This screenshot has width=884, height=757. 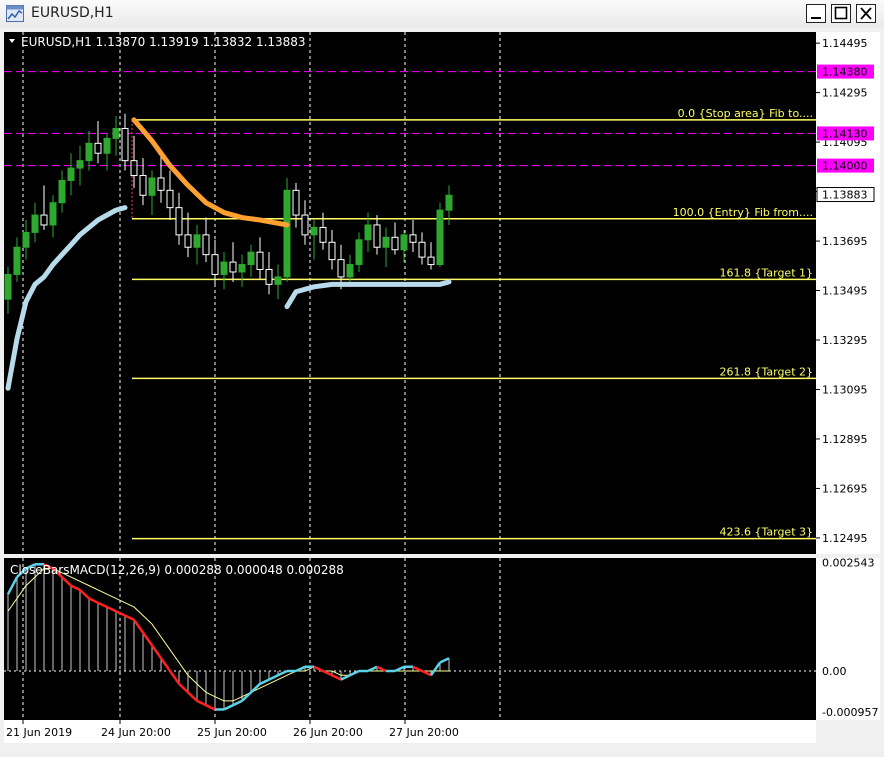 I want to click on price-level-label: 1.14000, so click(x=845, y=166).